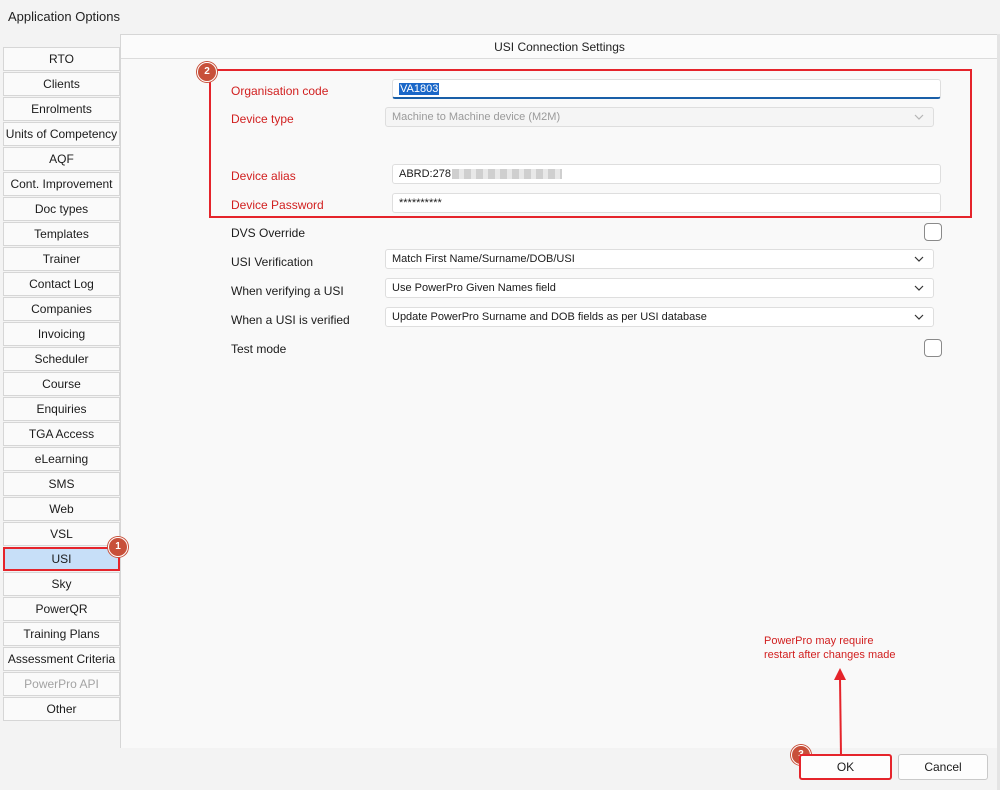  What do you see at coordinates (61, 684) in the screenshot?
I see `sidebar-item-powerpro-api: PowerPro API` at bounding box center [61, 684].